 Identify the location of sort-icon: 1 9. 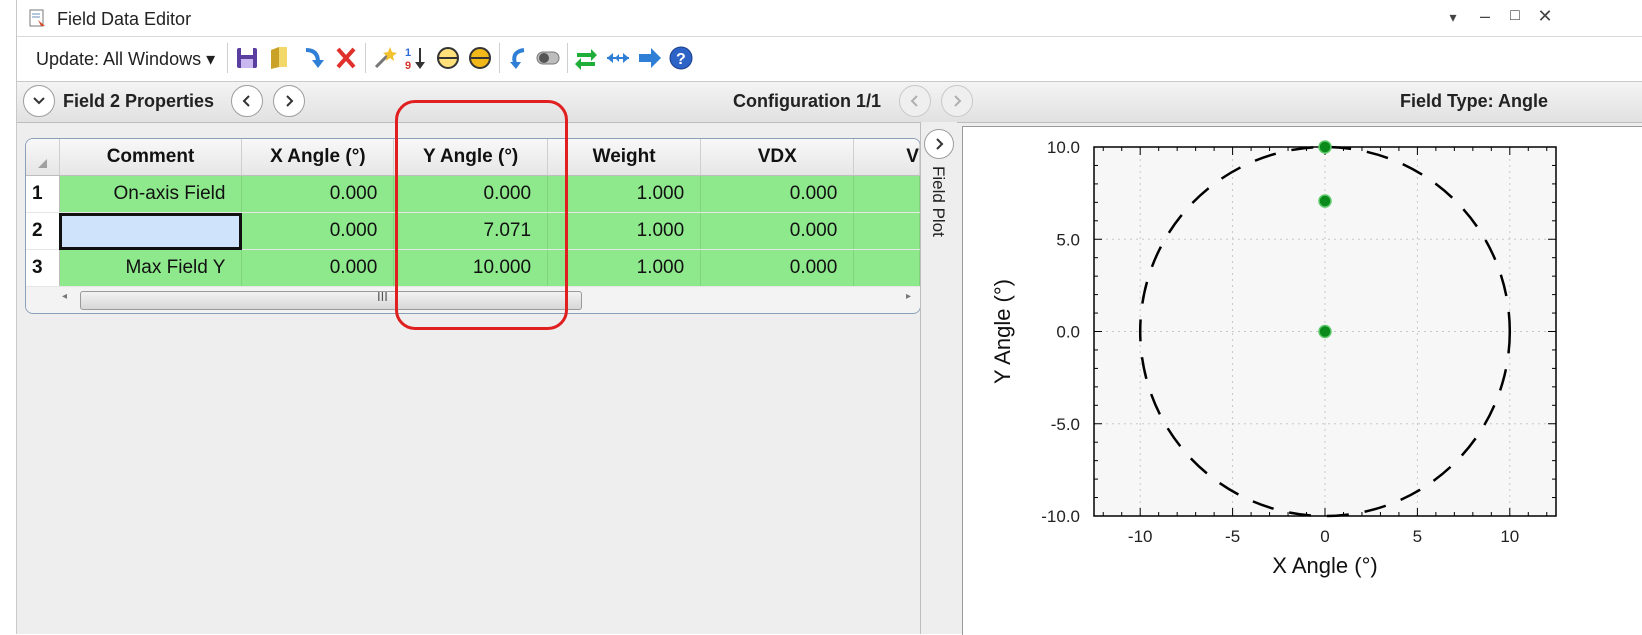
(416, 58).